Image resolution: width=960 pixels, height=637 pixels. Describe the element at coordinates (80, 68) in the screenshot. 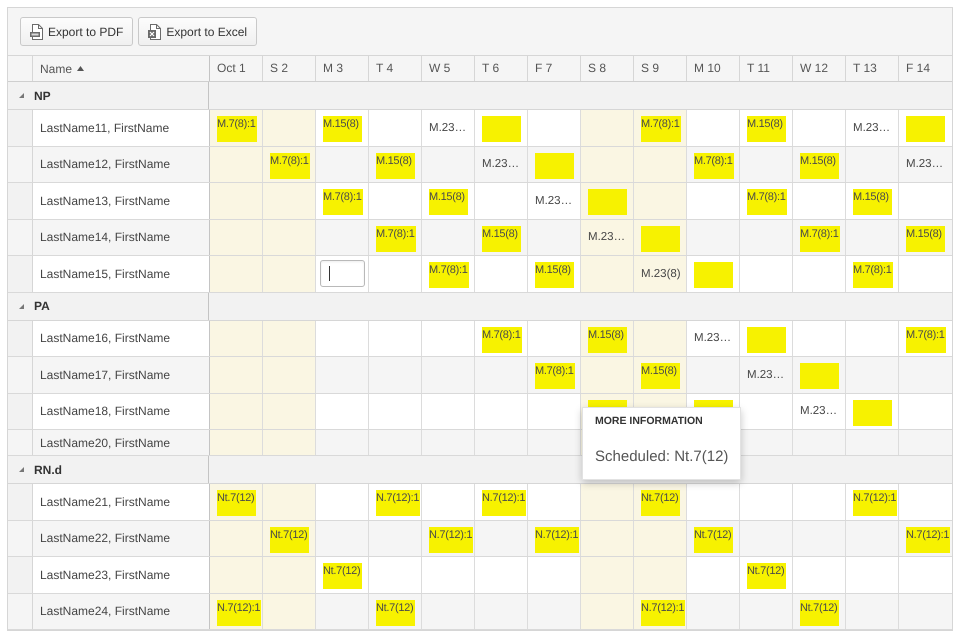

I see `sort-ascending-icon` at that location.